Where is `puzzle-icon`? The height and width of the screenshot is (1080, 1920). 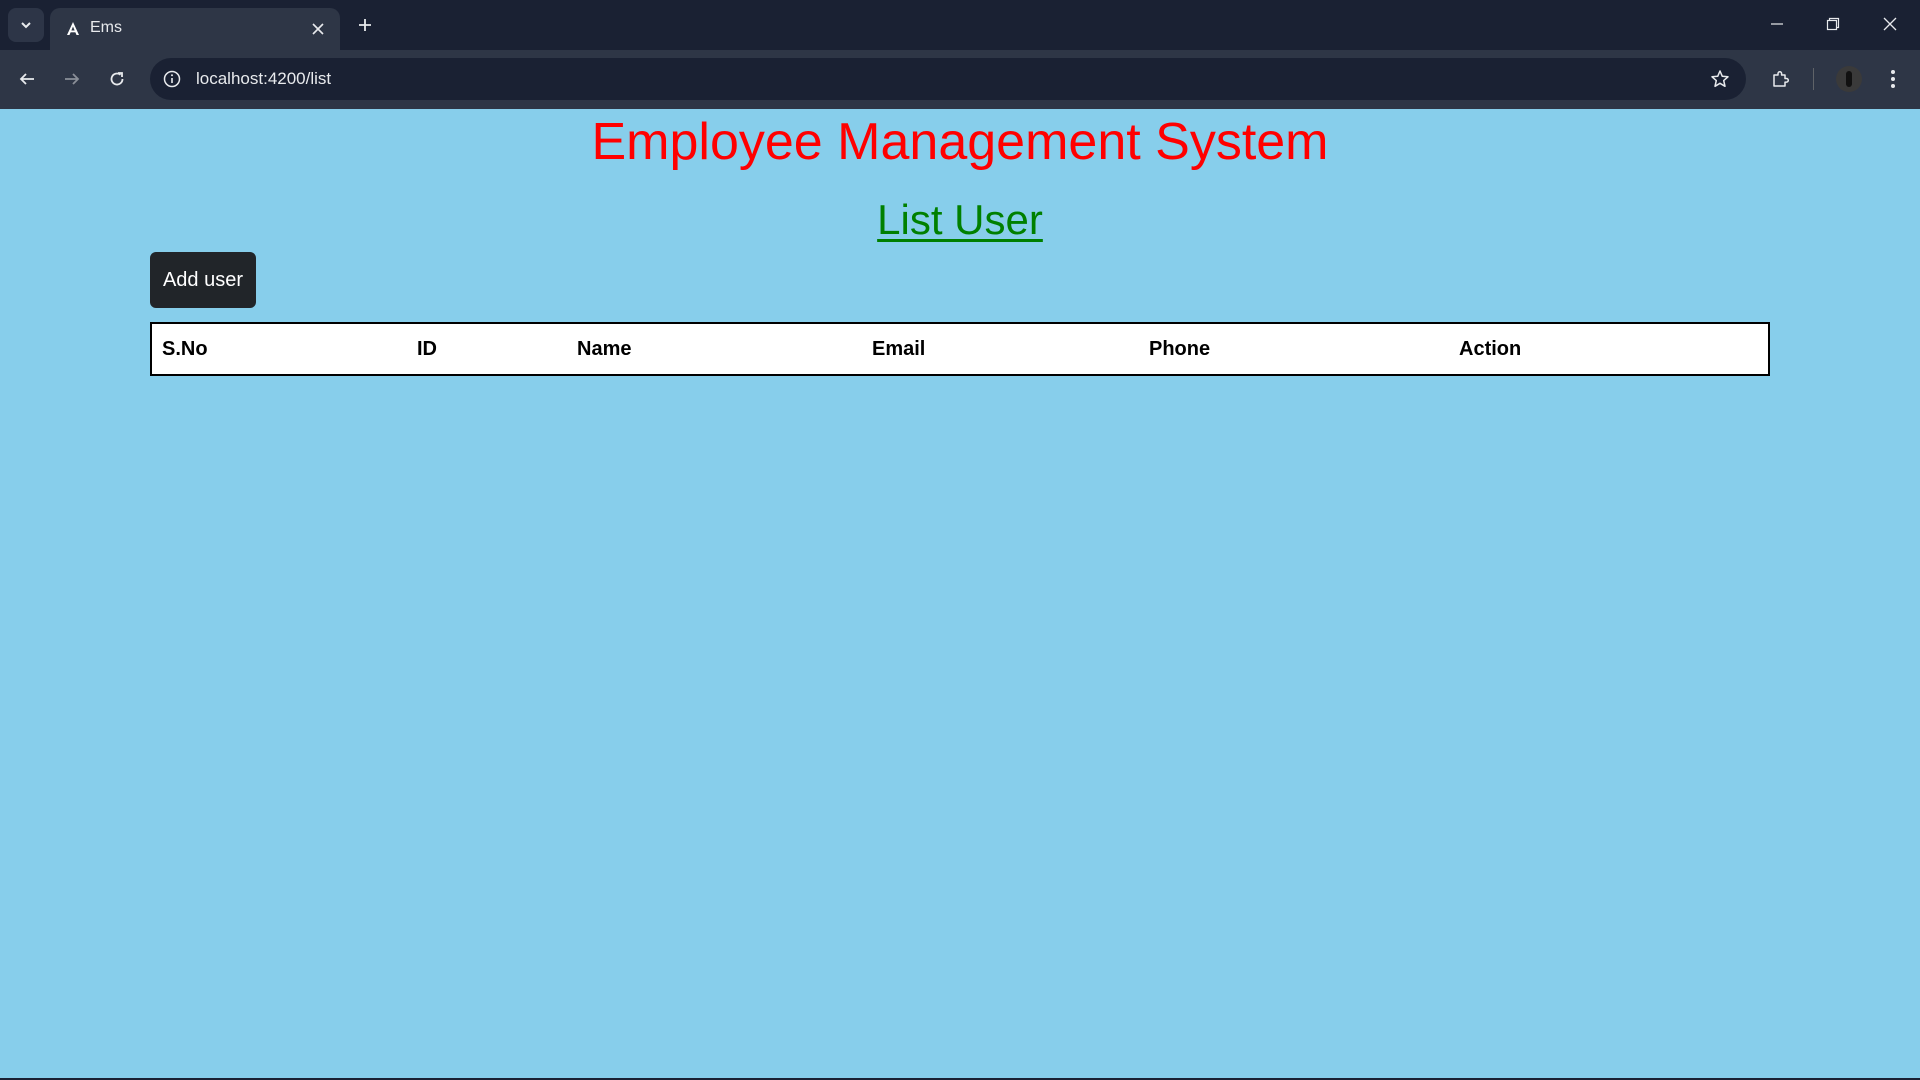
puzzle-icon is located at coordinates (1781, 78).